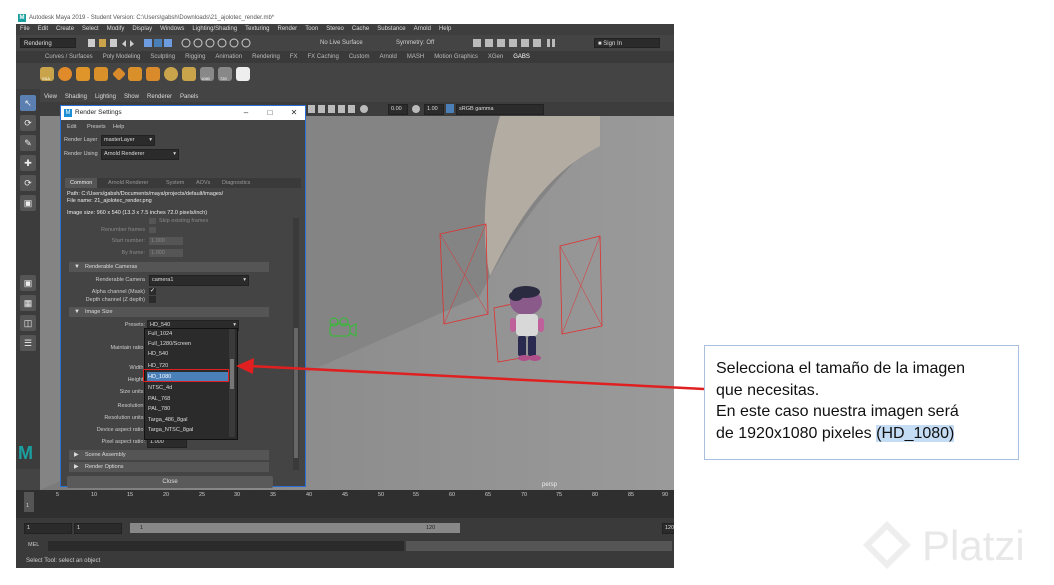 The height and width of the screenshot is (585, 1054). I want to click on annotation-line: En este caso nuestra imagen será, so click(837, 411).